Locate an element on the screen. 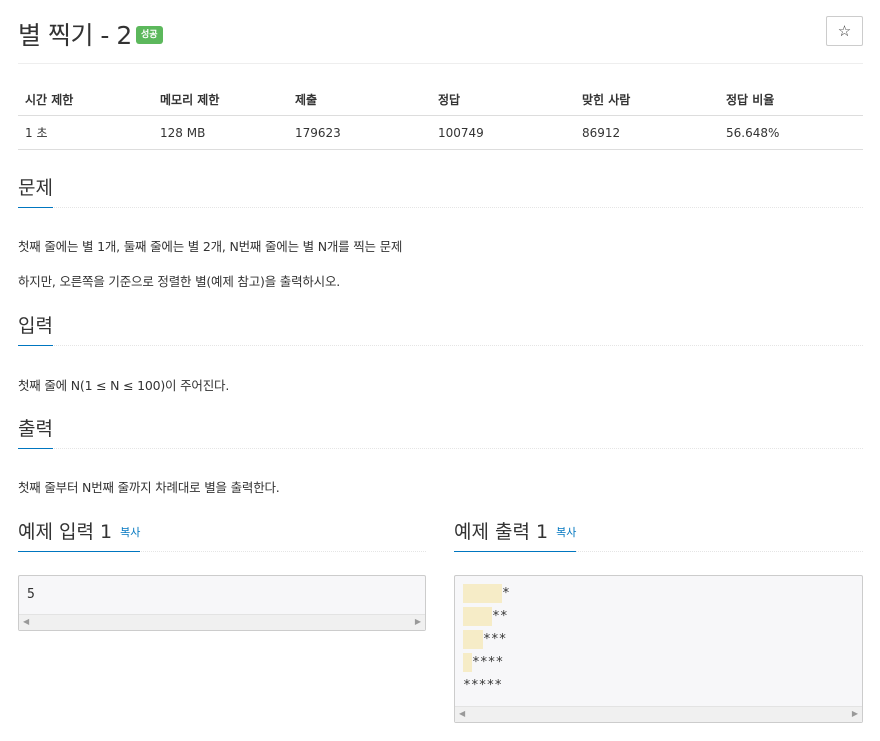  sample-output-line: * is located at coordinates (486, 593).